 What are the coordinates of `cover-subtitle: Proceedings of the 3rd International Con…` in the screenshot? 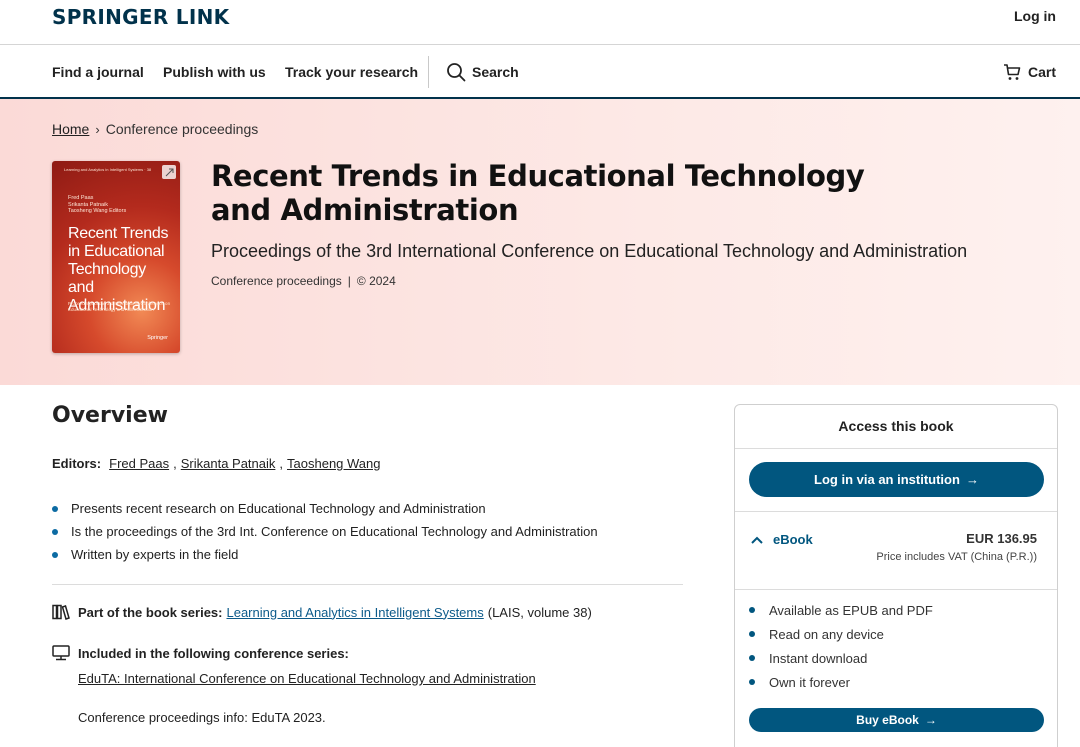 It's located at (119, 306).